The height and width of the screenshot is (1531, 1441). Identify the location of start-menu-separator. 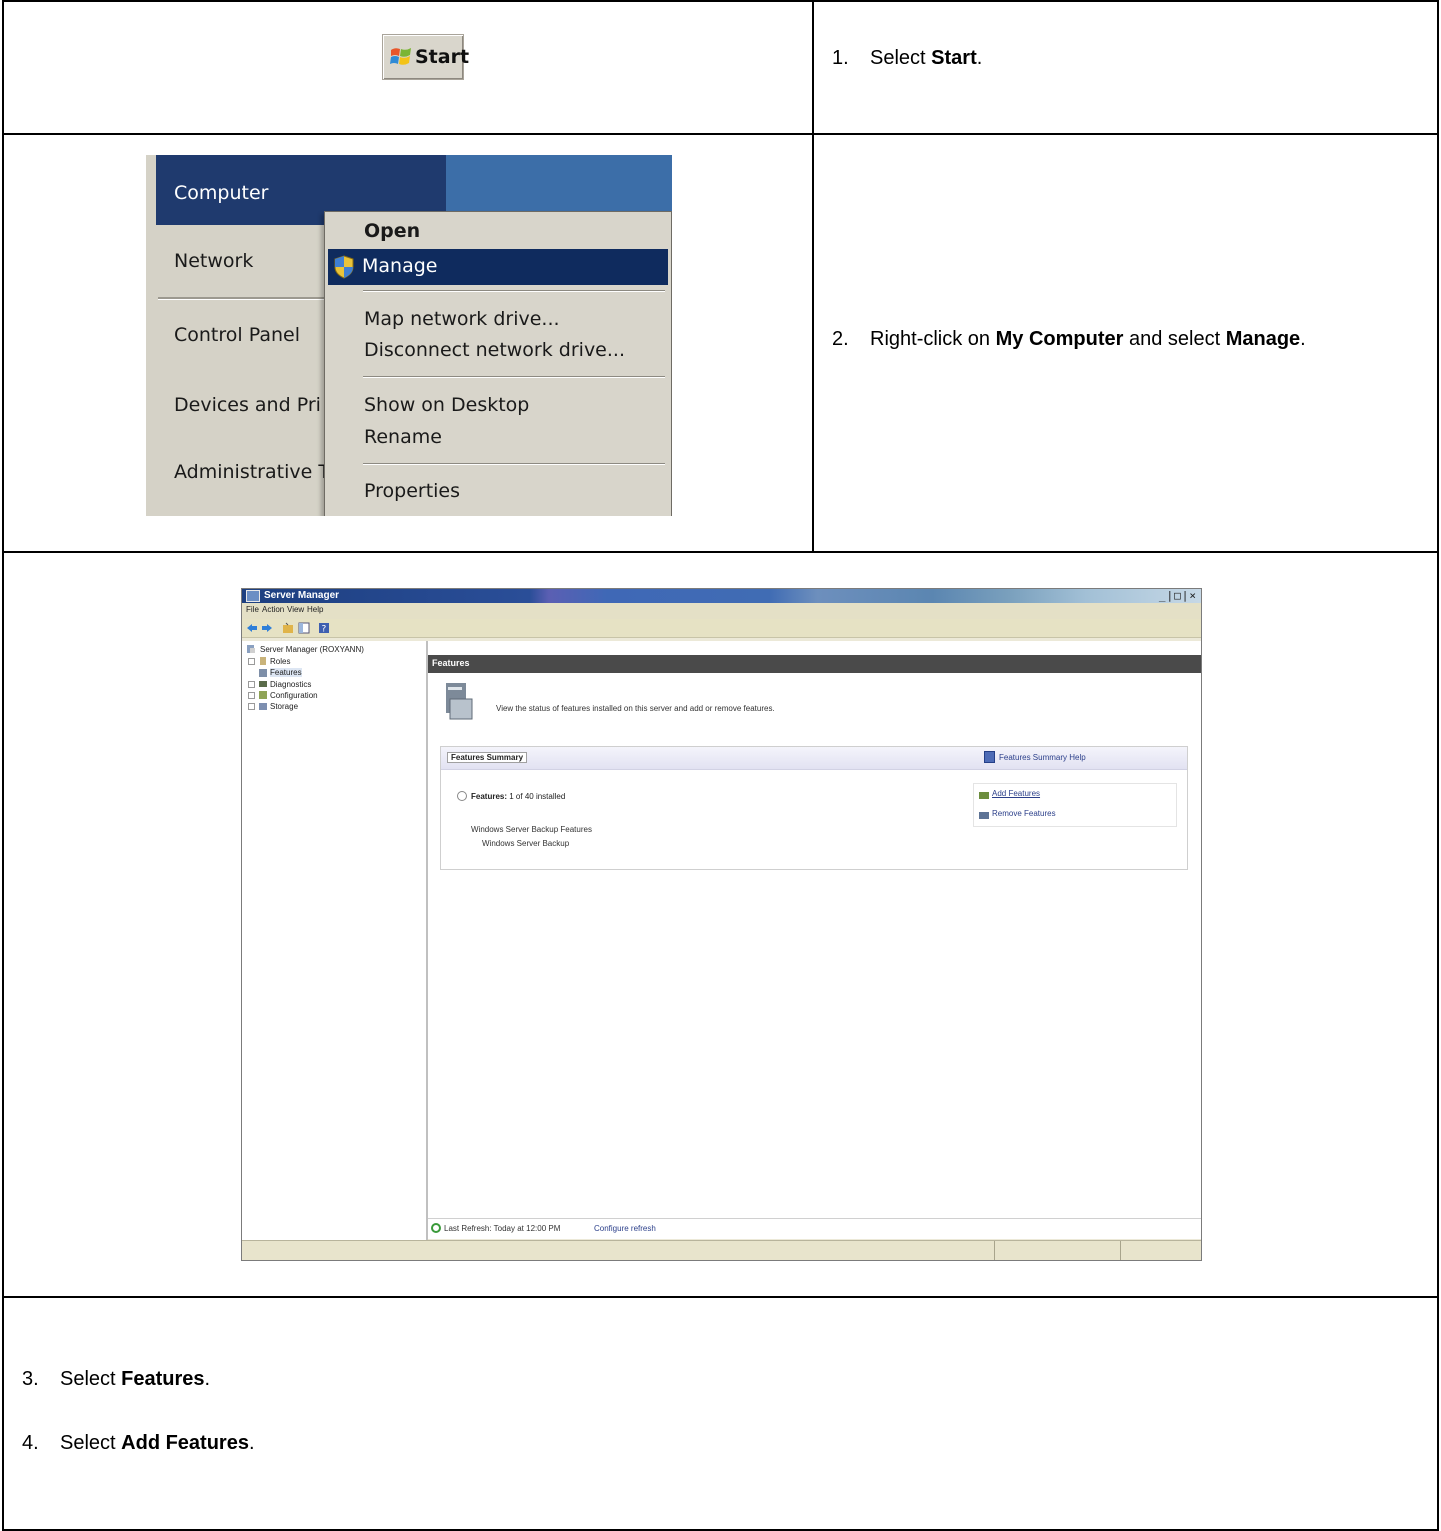
(248, 298).